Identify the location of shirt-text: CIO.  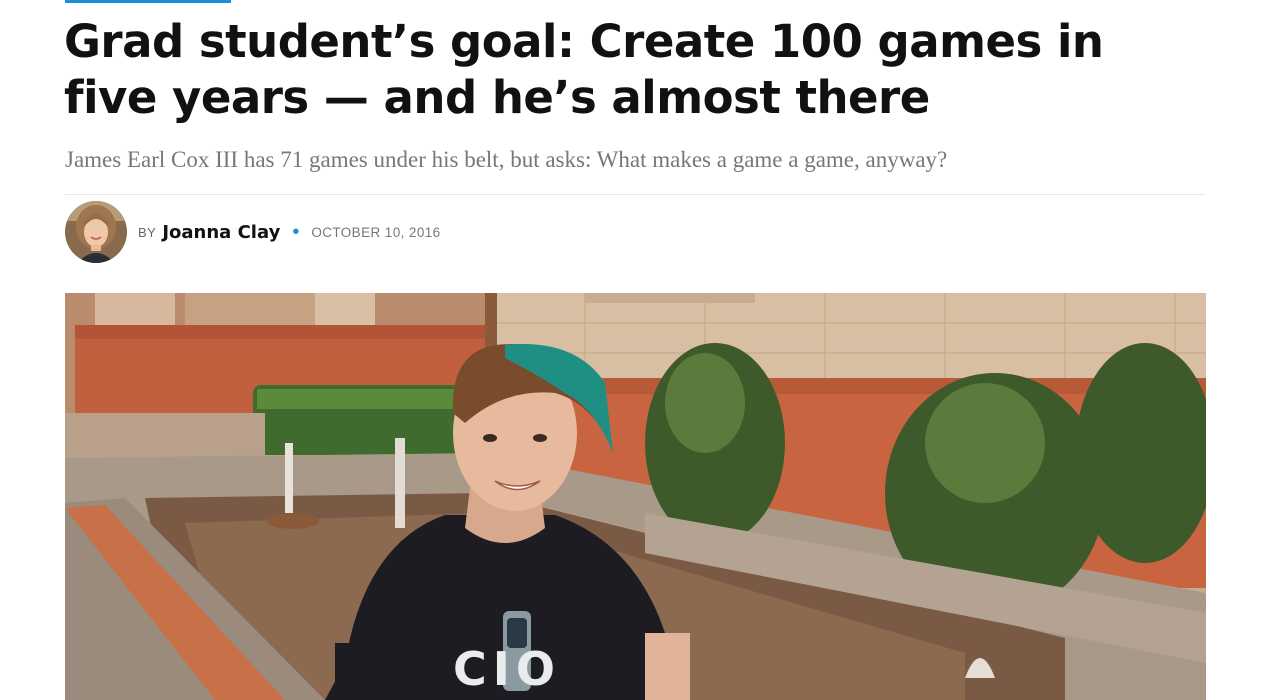
(507, 669).